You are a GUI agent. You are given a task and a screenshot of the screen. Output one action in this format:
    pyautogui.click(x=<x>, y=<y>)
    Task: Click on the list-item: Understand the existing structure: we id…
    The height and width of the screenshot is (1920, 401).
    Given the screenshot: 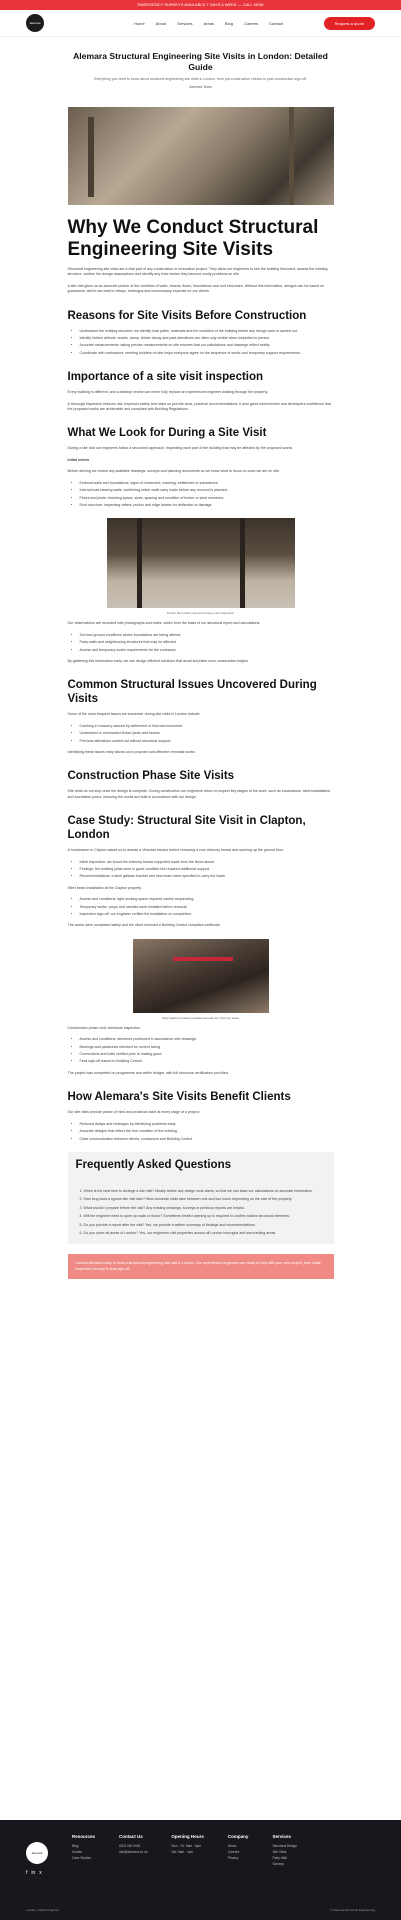 What is the action you would take?
    pyautogui.click(x=207, y=331)
    